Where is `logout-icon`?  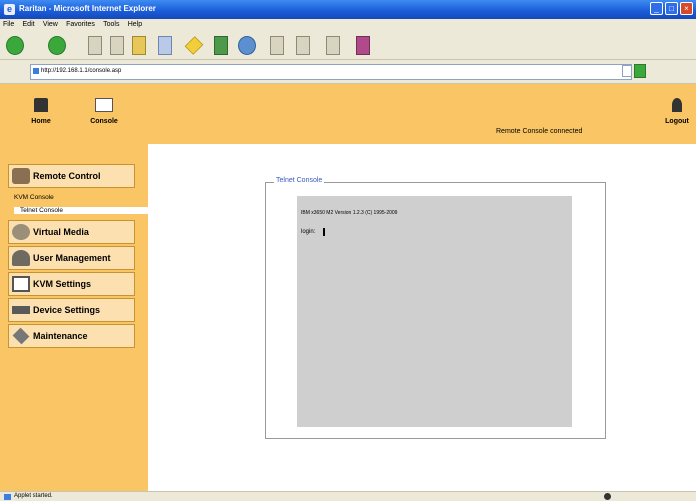 logout-icon is located at coordinates (677, 105).